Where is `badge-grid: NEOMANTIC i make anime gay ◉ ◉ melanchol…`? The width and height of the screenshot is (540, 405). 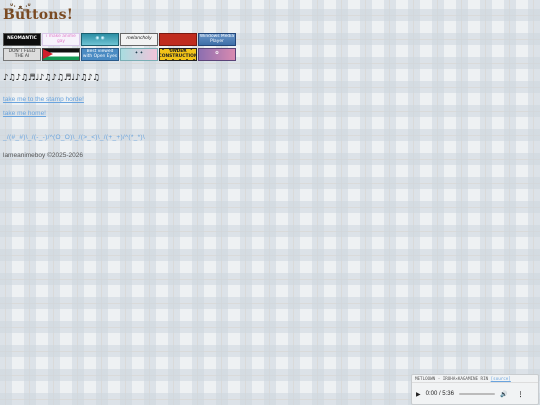 badge-grid: NEOMANTIC i make anime gay ◉ ◉ melanchol… is located at coordinates (123, 47).